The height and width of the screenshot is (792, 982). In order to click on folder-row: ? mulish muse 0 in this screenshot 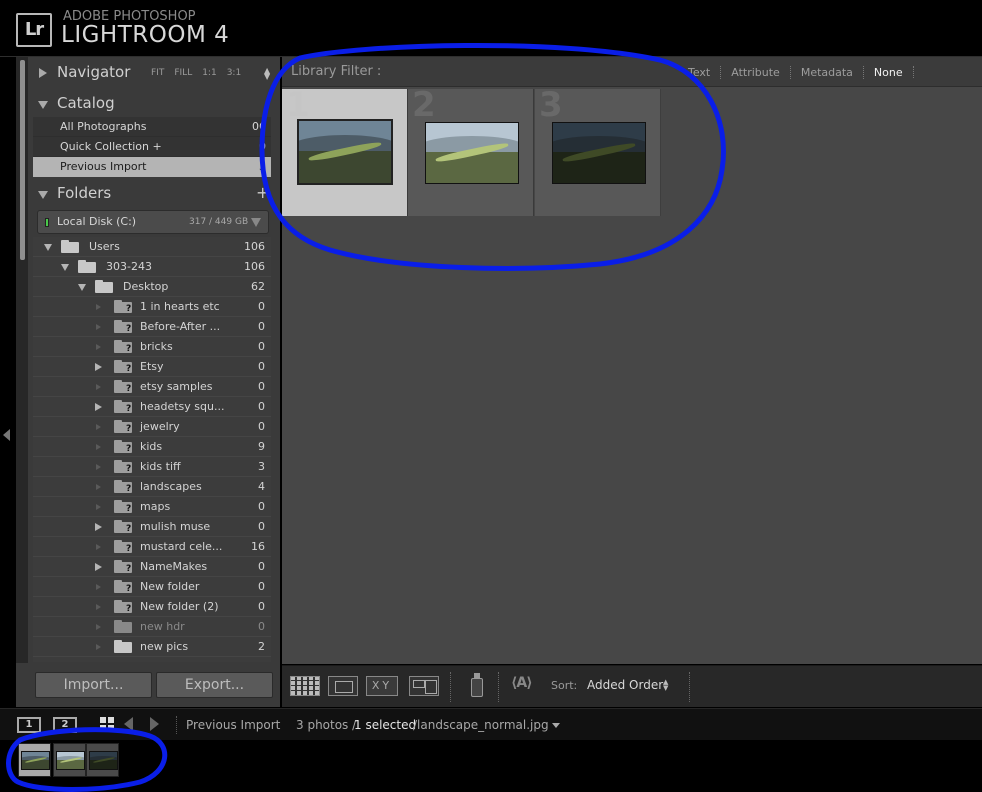, I will do `click(152, 527)`.